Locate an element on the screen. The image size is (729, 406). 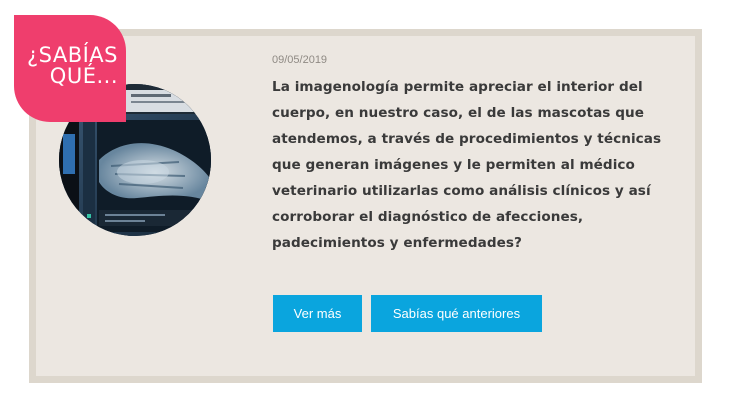
previous-articles-button: Sabías qué anteriores is located at coordinates (456, 313).